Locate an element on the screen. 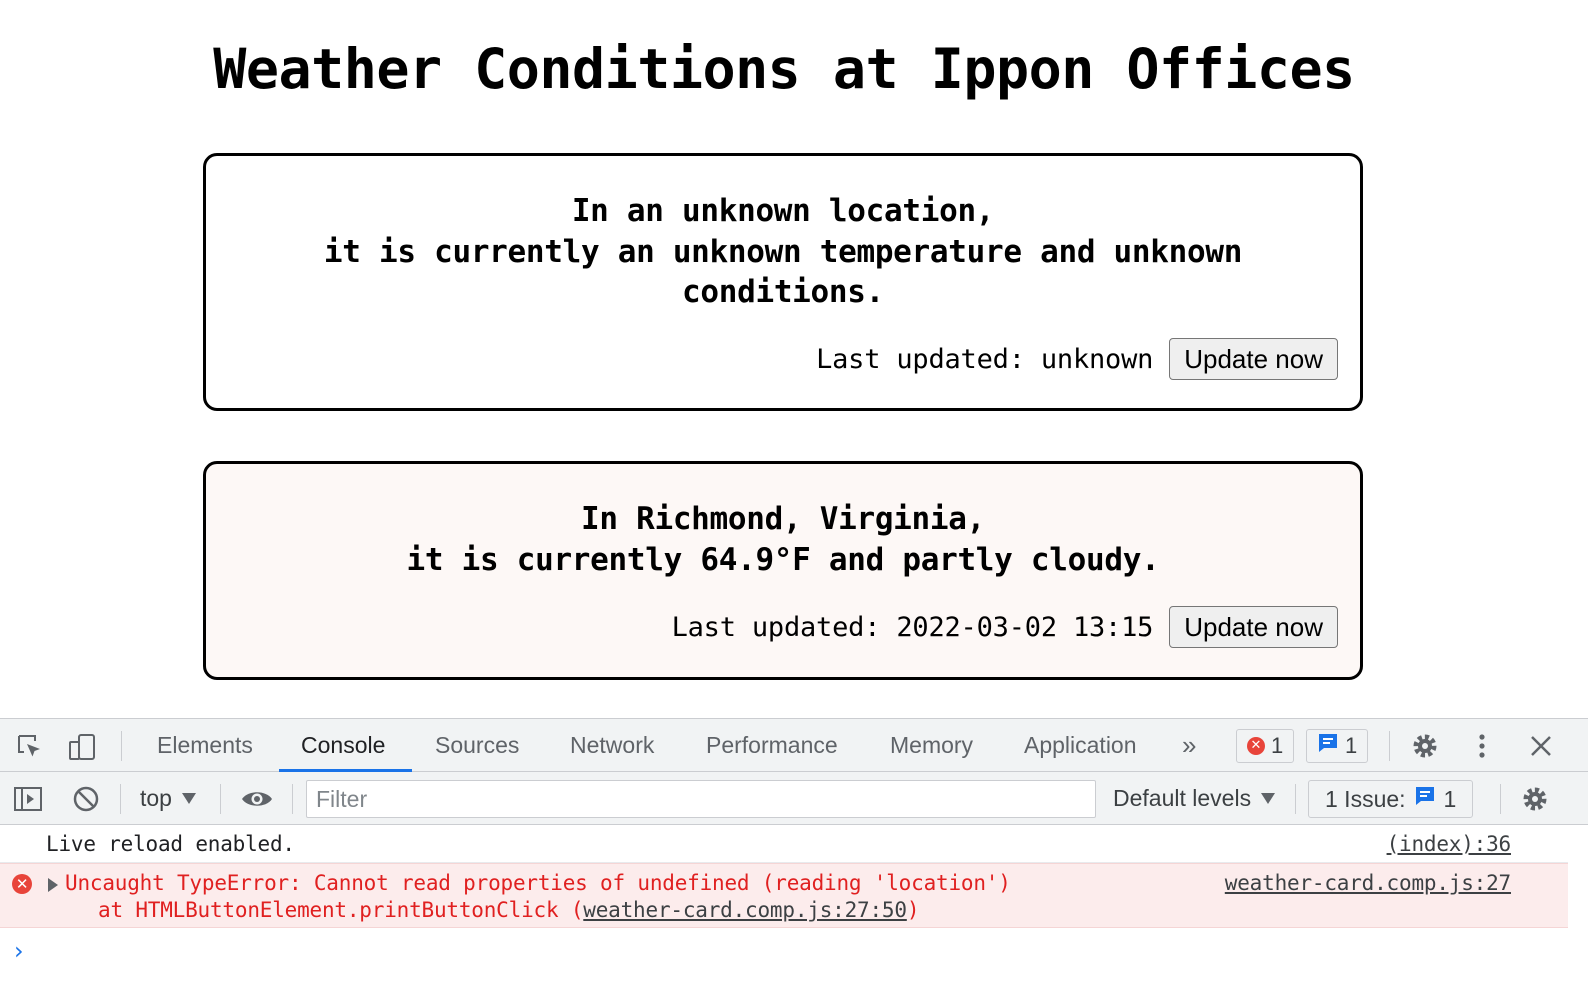 The image size is (1588, 994). issues-count: 1 is located at coordinates (1450, 798).